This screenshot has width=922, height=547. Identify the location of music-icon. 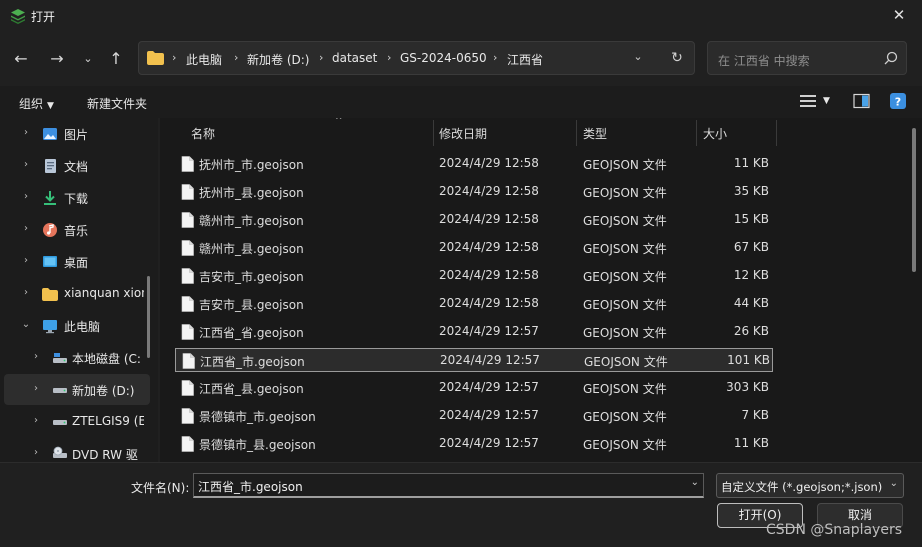
(50, 230).